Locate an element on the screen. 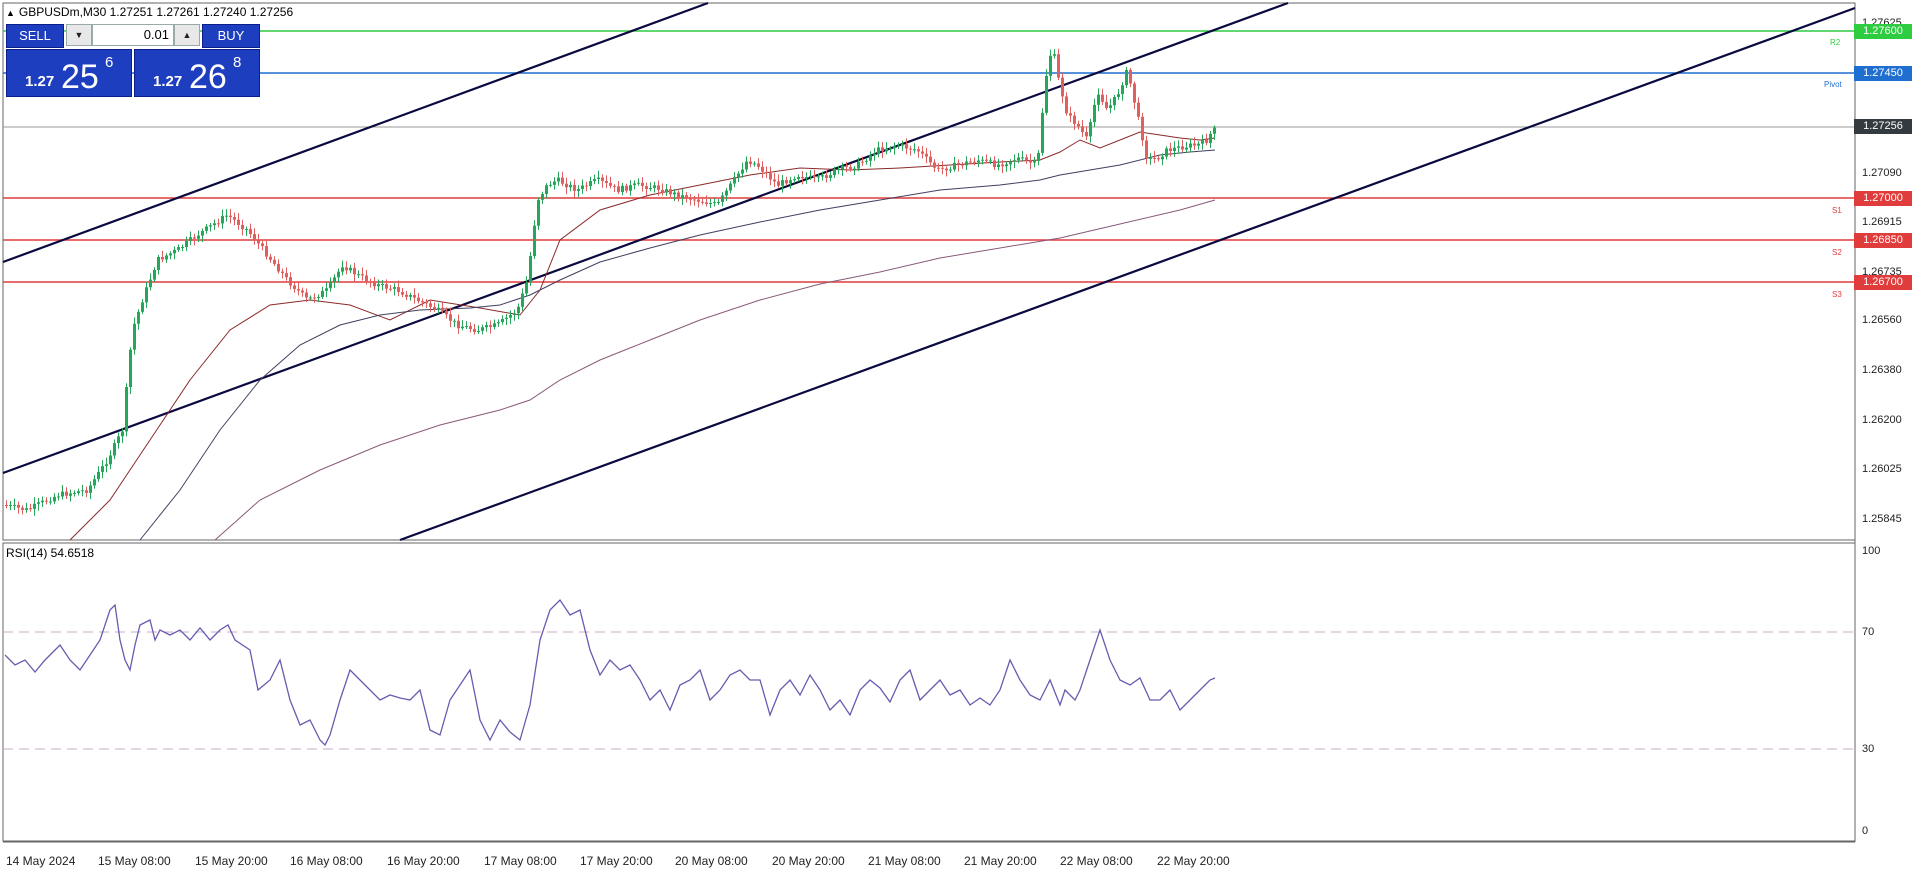 Image resolution: width=1916 pixels, height=874 pixels. rsi-axis-label: 100 is located at coordinates (1871, 551).